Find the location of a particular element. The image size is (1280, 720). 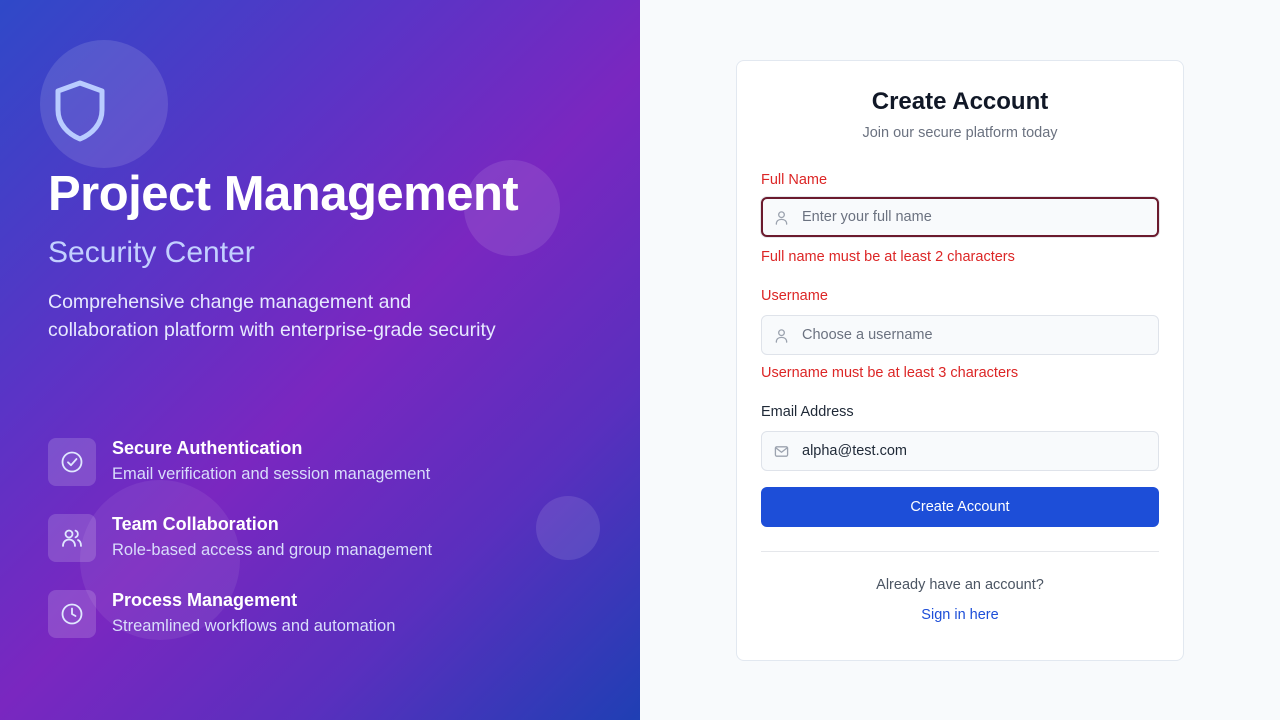

feature-description: Streamlined workflows and automation is located at coordinates (254, 626).